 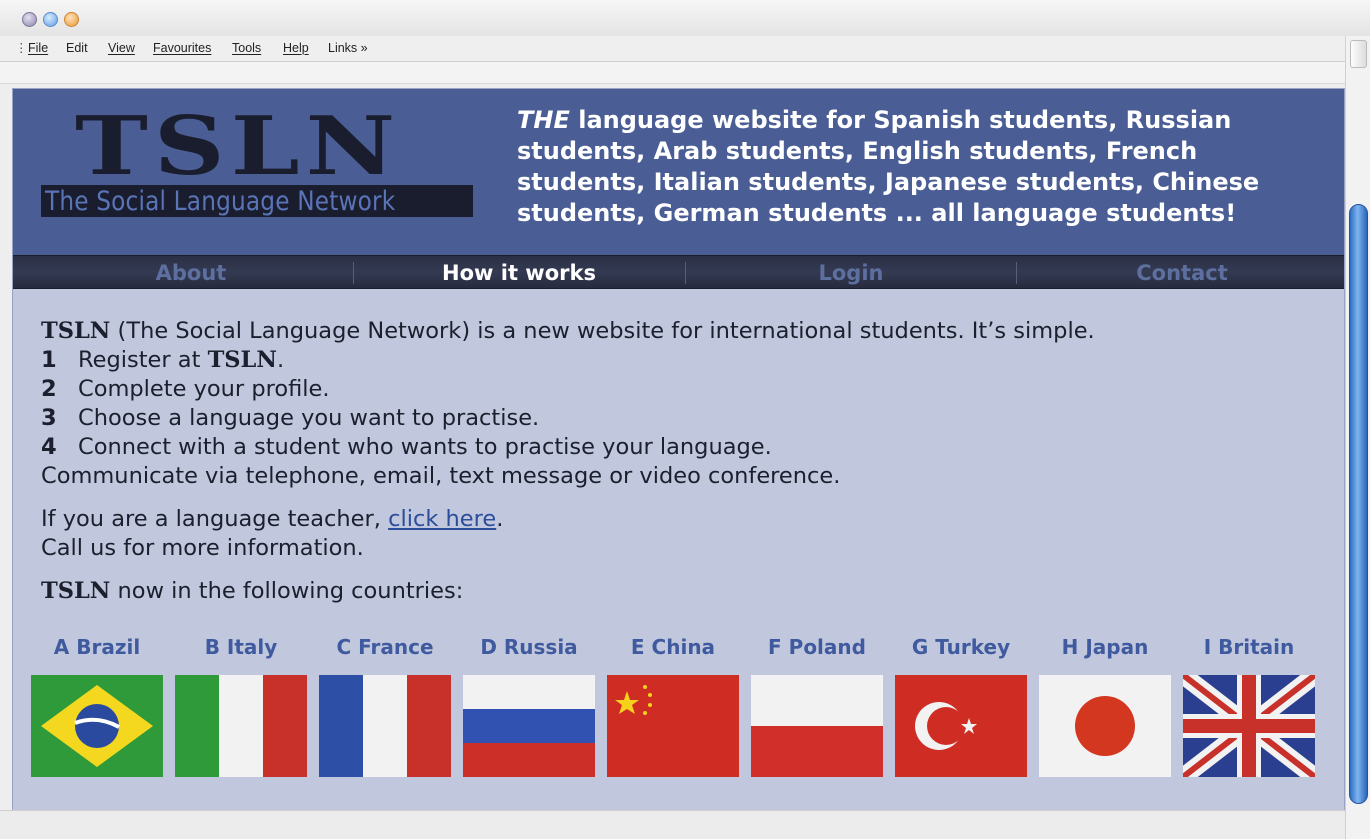 What do you see at coordinates (529, 726) in the screenshot?
I see `russia-flag` at bounding box center [529, 726].